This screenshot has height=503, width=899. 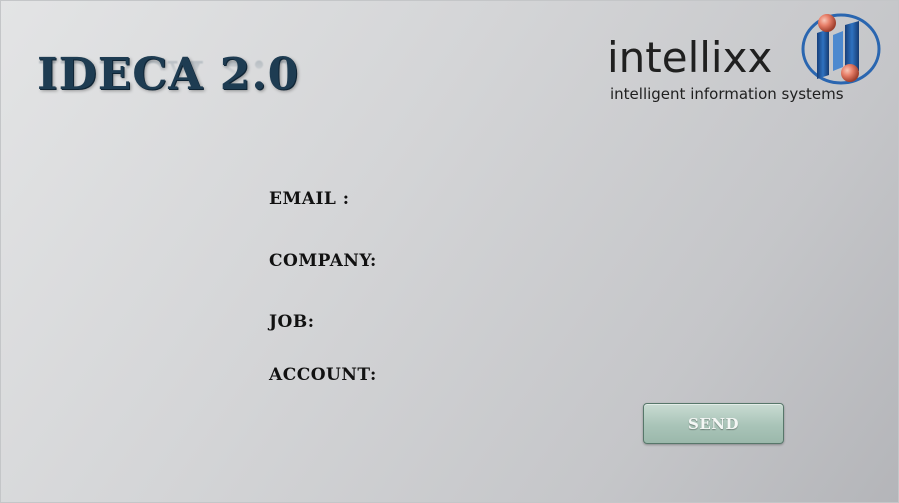 I want to click on logo-wordmark: intellixx, so click(x=690, y=57).